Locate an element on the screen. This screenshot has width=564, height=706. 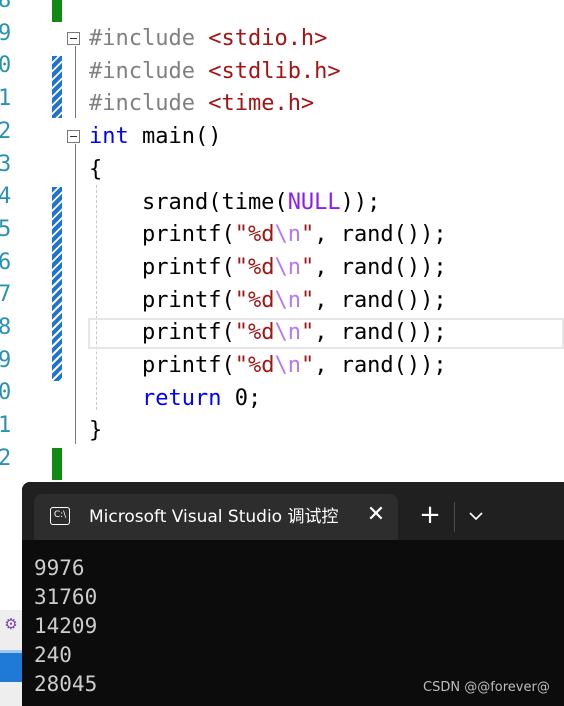
output-line: 14209 is located at coordinates (66, 626).